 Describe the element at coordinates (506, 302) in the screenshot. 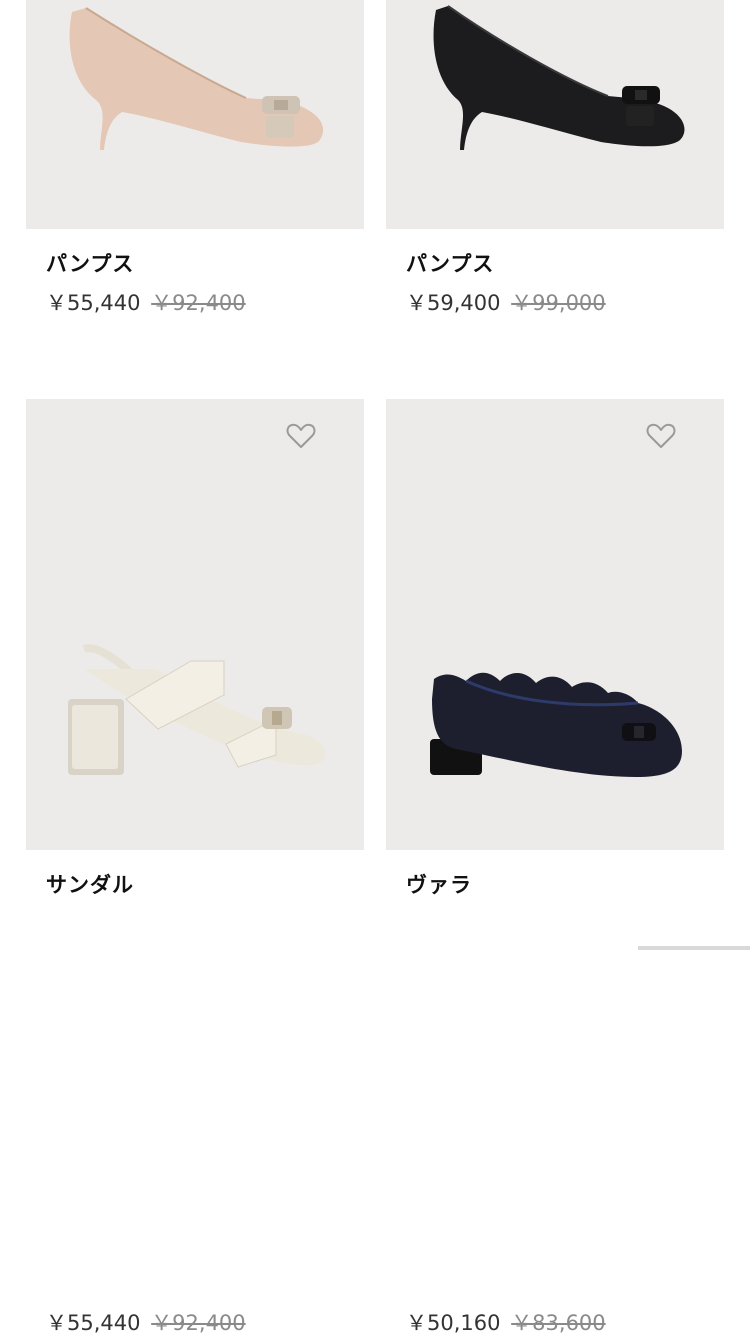

I see `product-price: ￥59,400 ￥99,000` at that location.